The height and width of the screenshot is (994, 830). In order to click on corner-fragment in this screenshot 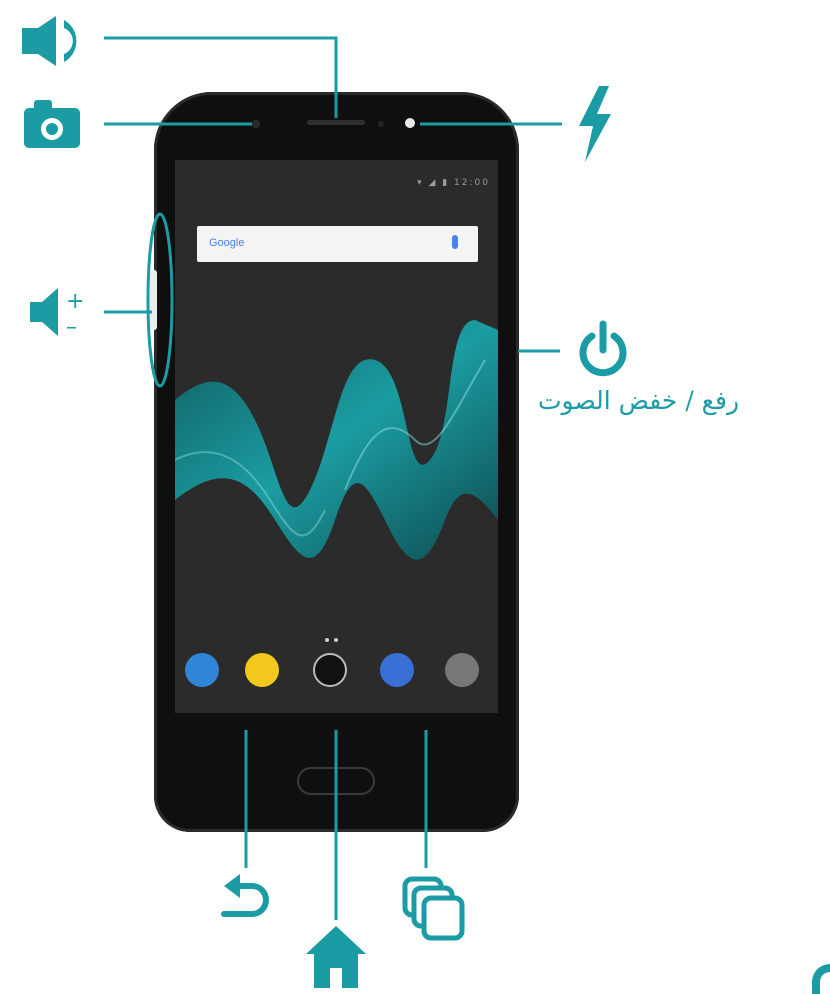, I will do `click(821, 979)`.